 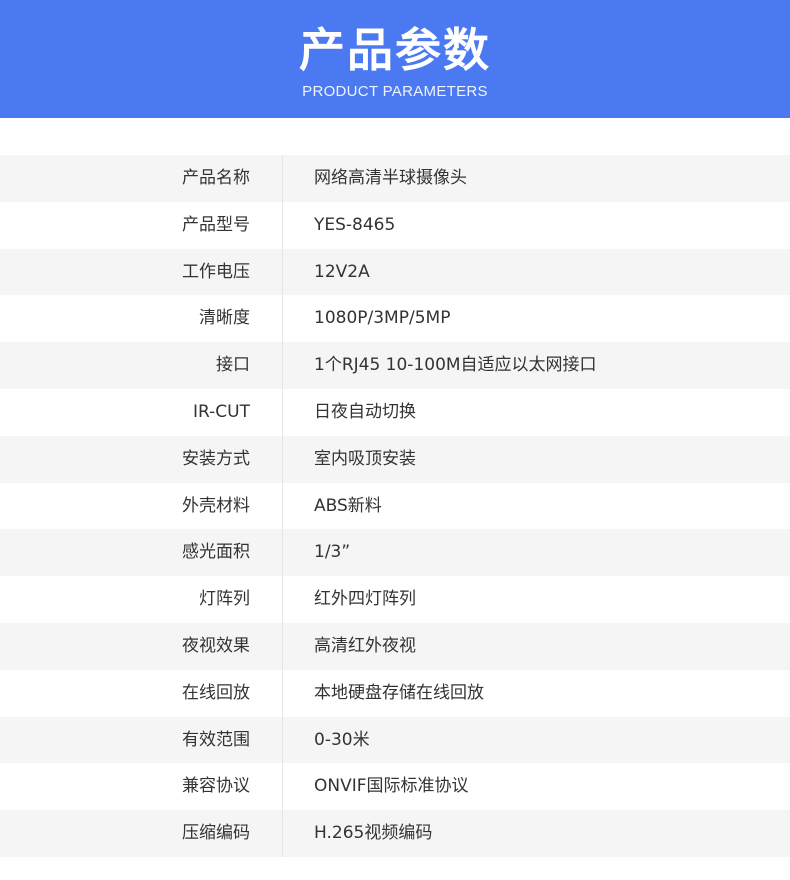 What do you see at coordinates (342, 739) in the screenshot?
I see `spec-value: 0-30米` at bounding box center [342, 739].